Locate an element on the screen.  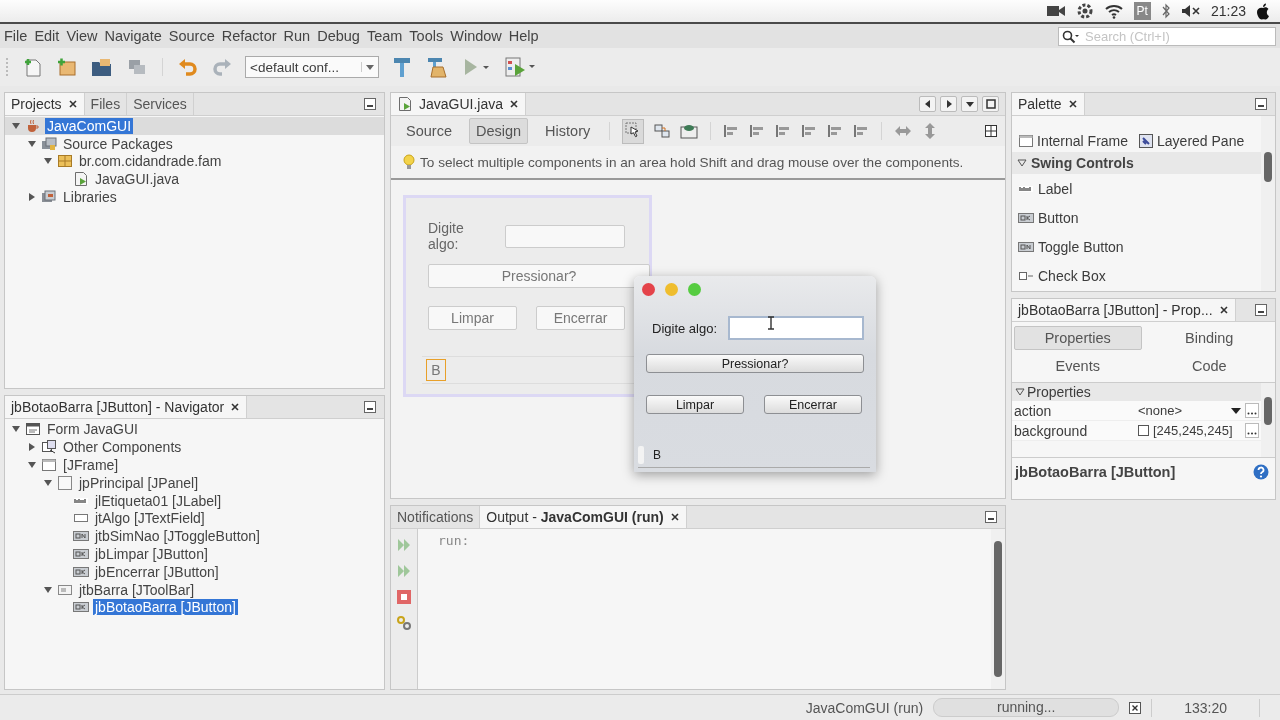
properties-tab: Events is located at coordinates (1078, 366).